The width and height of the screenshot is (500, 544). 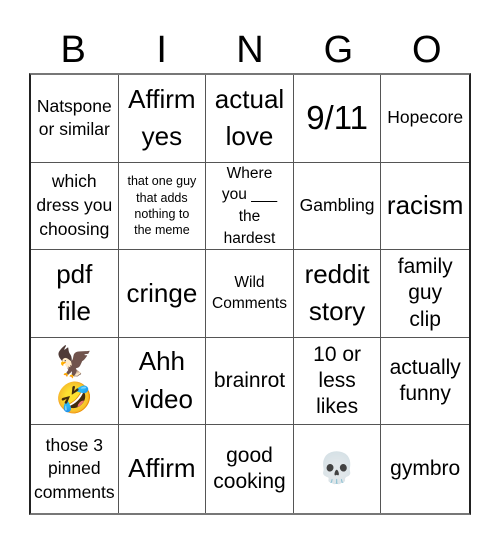 I want to click on bingo-cell: Hopecore, so click(x=425, y=119).